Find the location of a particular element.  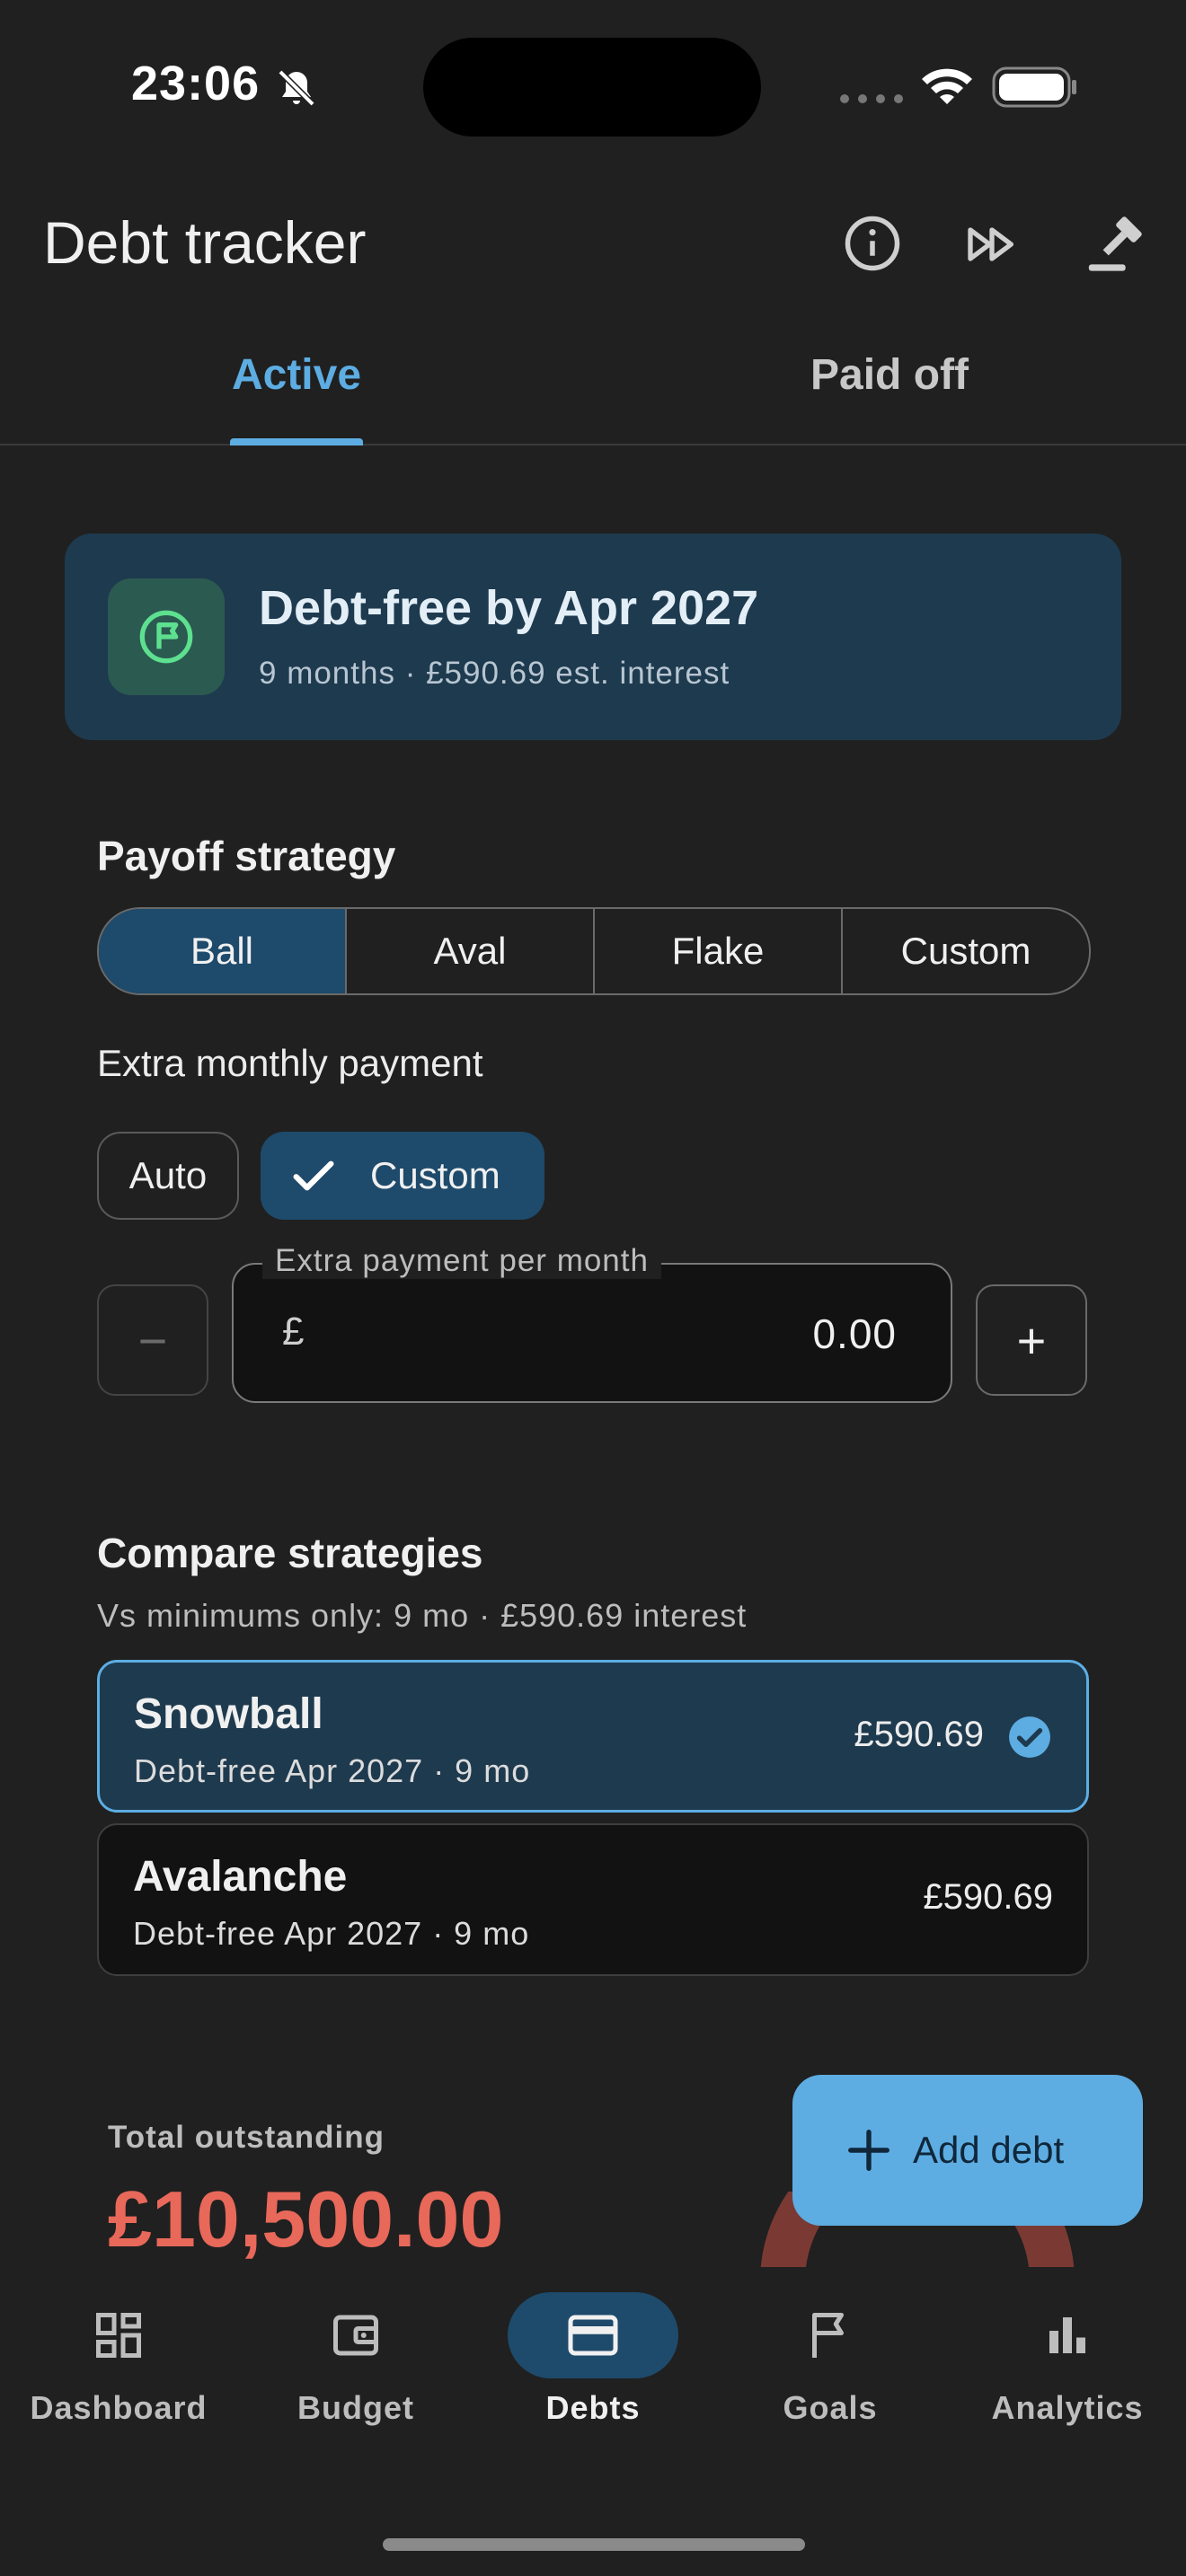

total-outstanding-amount: £10,500.00 is located at coordinates (306, 2219).